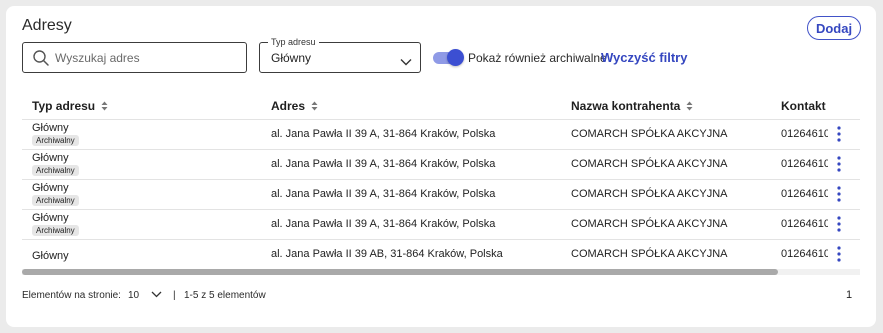 The image size is (883, 333). Describe the element at coordinates (294, 106) in the screenshot. I see `column-header-address: Adres` at that location.